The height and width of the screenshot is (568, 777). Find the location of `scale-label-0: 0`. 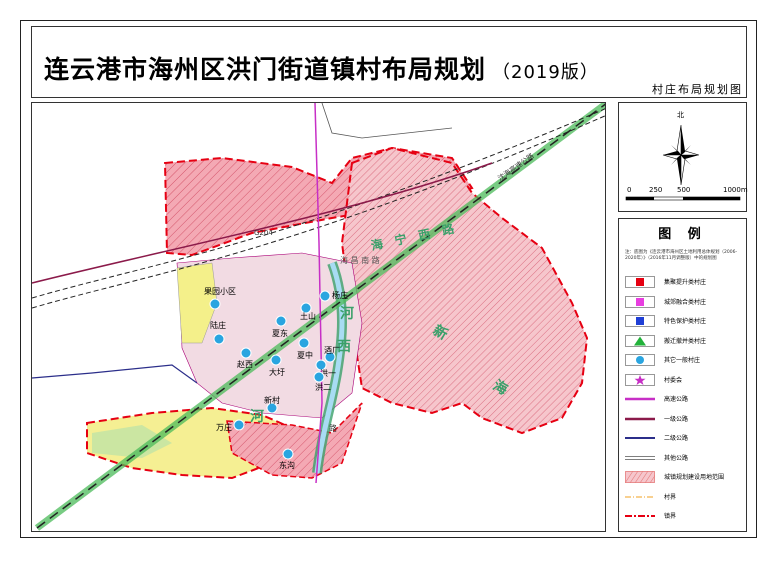

scale-label-0: 0 is located at coordinates (629, 190).